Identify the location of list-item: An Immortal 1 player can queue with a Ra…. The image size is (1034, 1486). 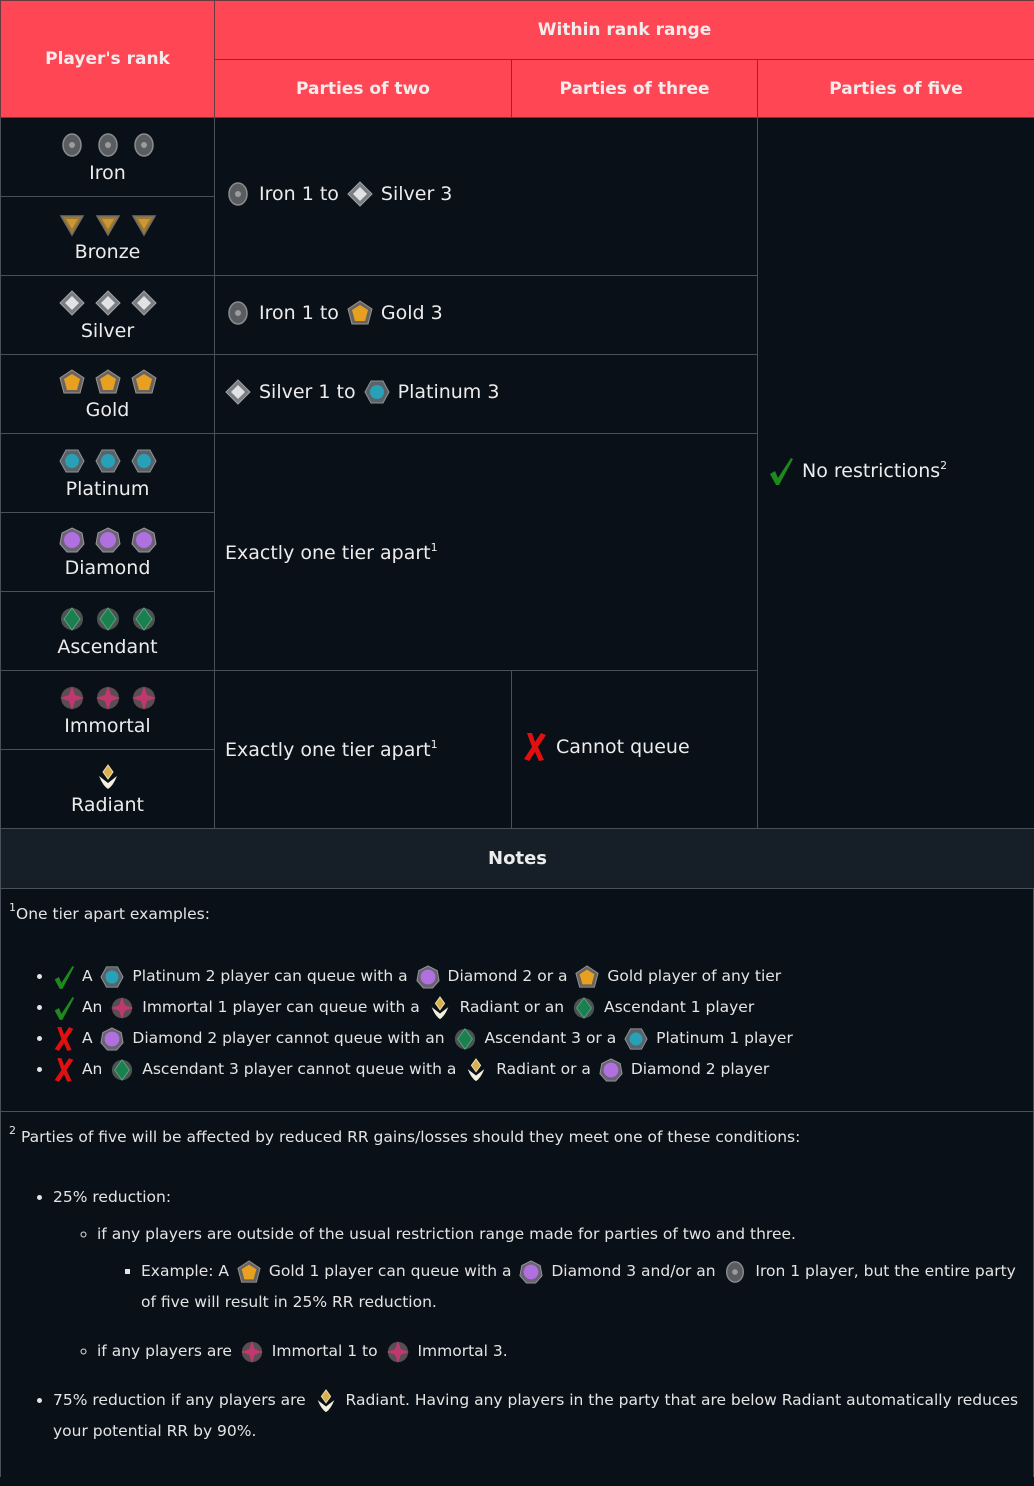
(539, 1007).